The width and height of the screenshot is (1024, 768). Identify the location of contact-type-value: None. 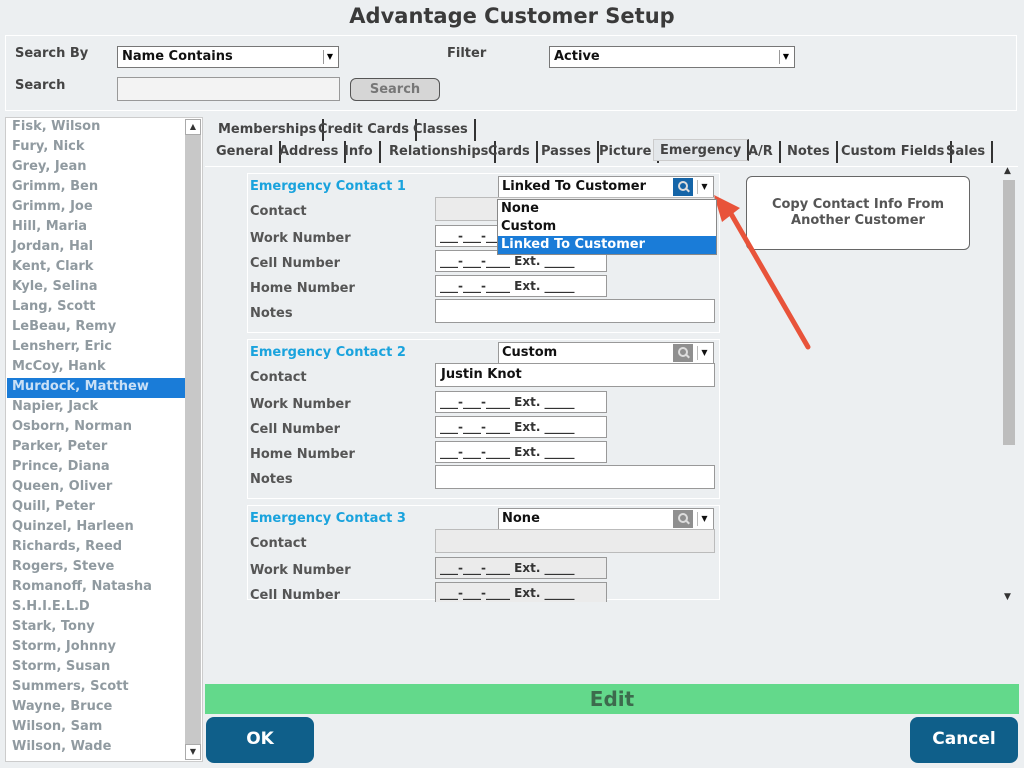
(521, 518).